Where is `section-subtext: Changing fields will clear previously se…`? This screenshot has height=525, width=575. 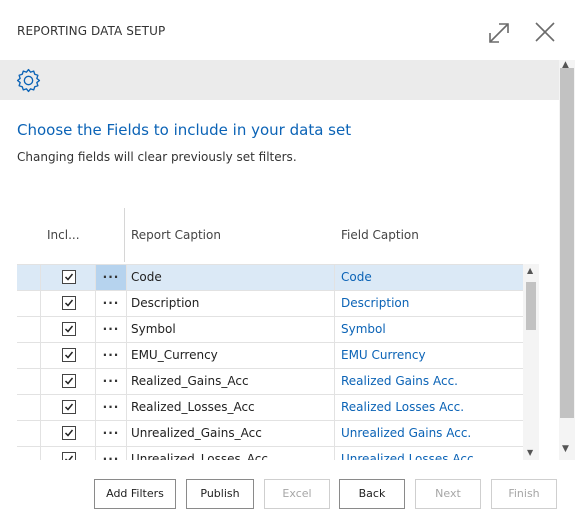
section-subtext: Changing fields will clear previously se… is located at coordinates (157, 157).